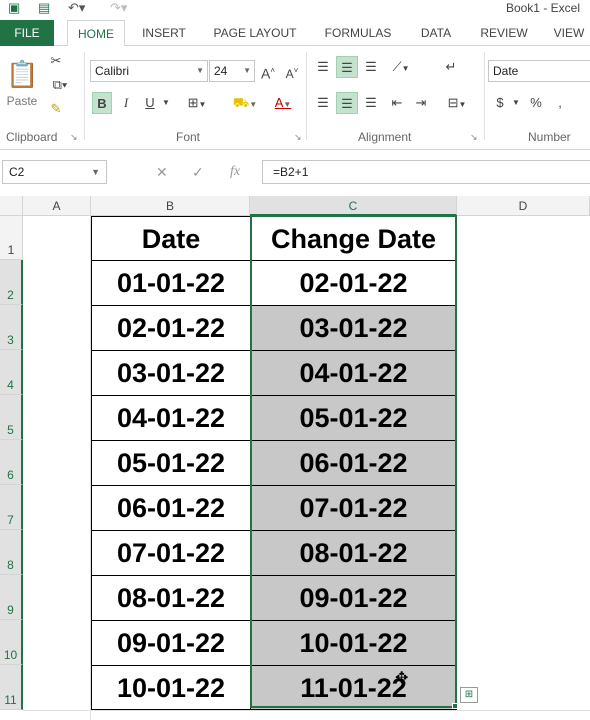 The height and width of the screenshot is (720, 590). Describe the element at coordinates (255, 33) in the screenshot. I see `tab-page-layout: PAGE LAYOUT` at that location.